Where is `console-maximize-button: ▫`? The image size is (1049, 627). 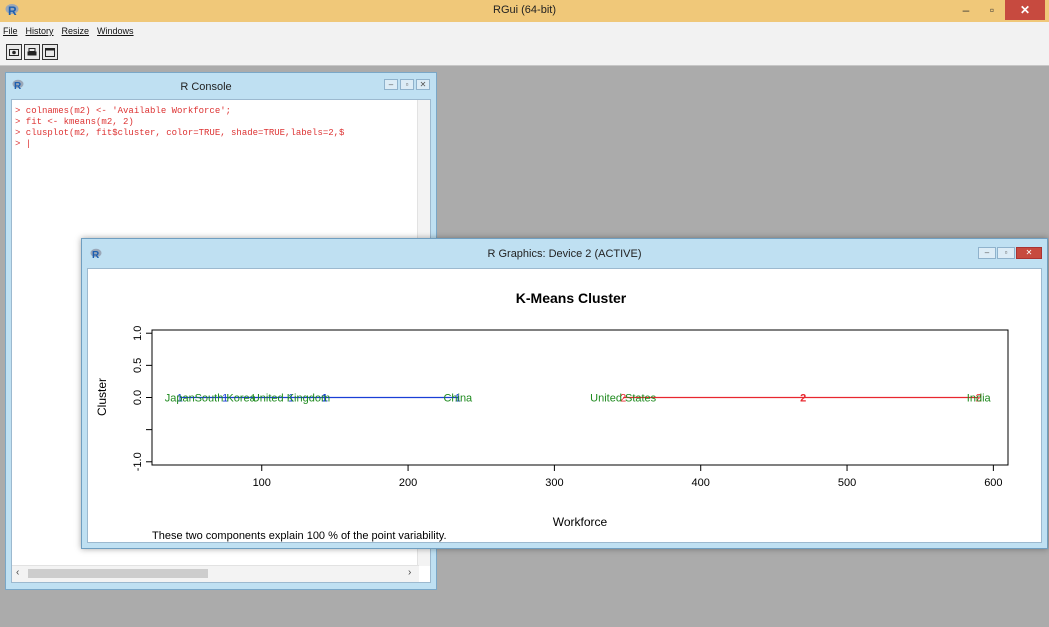
console-maximize-button: ▫ is located at coordinates (407, 84).